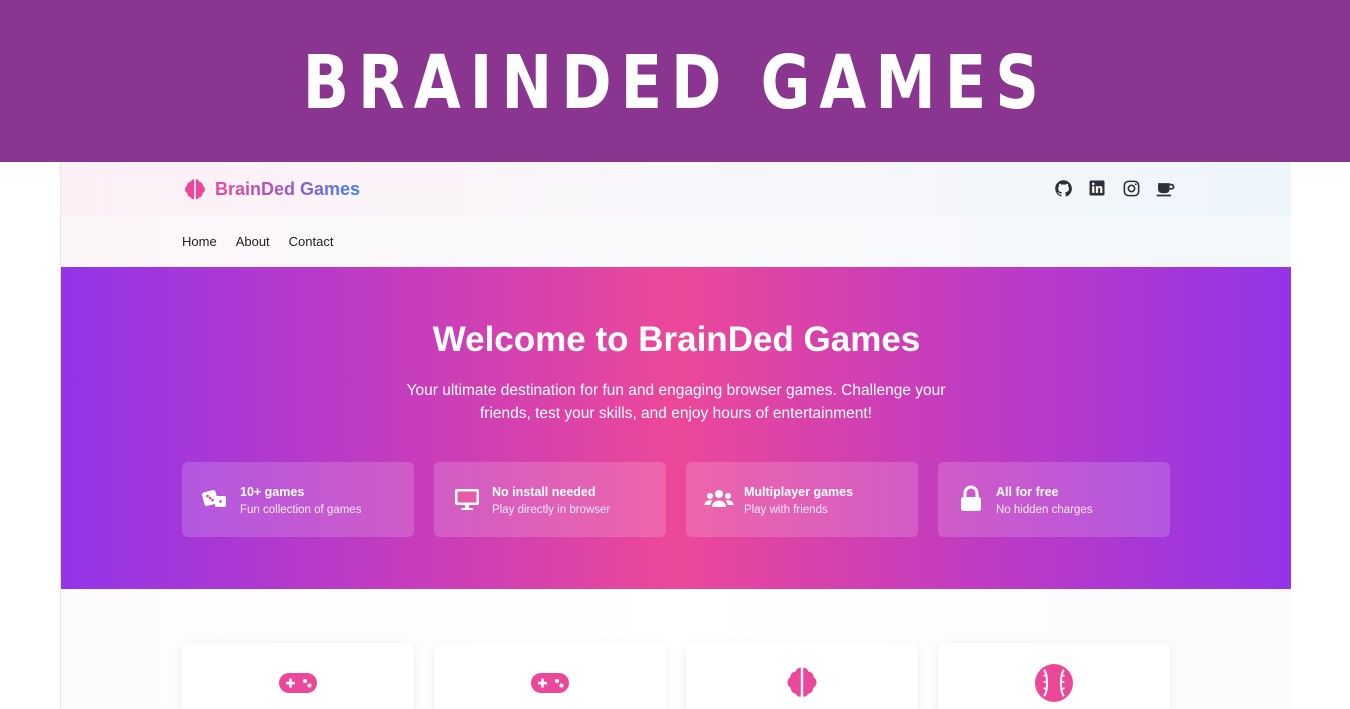  I want to click on brand-name: BrainDed Games, so click(288, 188).